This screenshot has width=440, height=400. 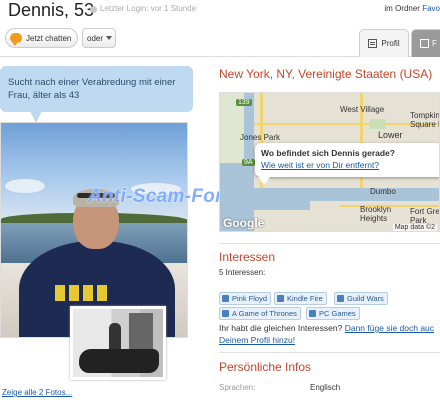 I want to click on map-park, so click(x=378, y=124).